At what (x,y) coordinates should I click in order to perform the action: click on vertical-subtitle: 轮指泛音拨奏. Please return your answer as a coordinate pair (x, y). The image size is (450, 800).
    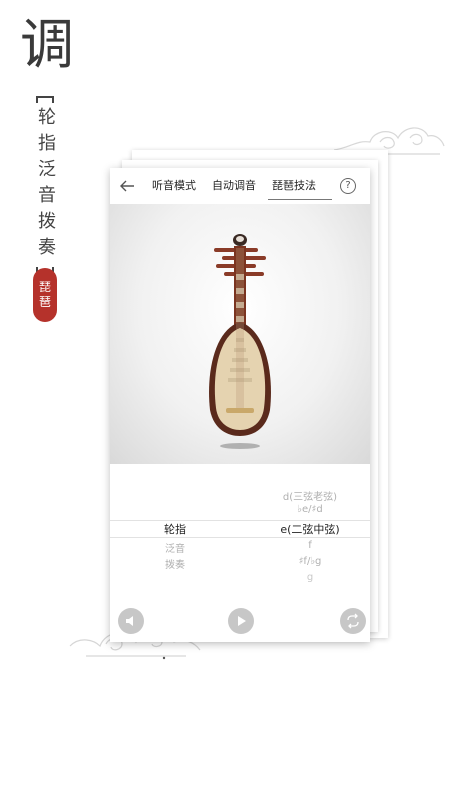
    Looking at the image, I should click on (45, 185).